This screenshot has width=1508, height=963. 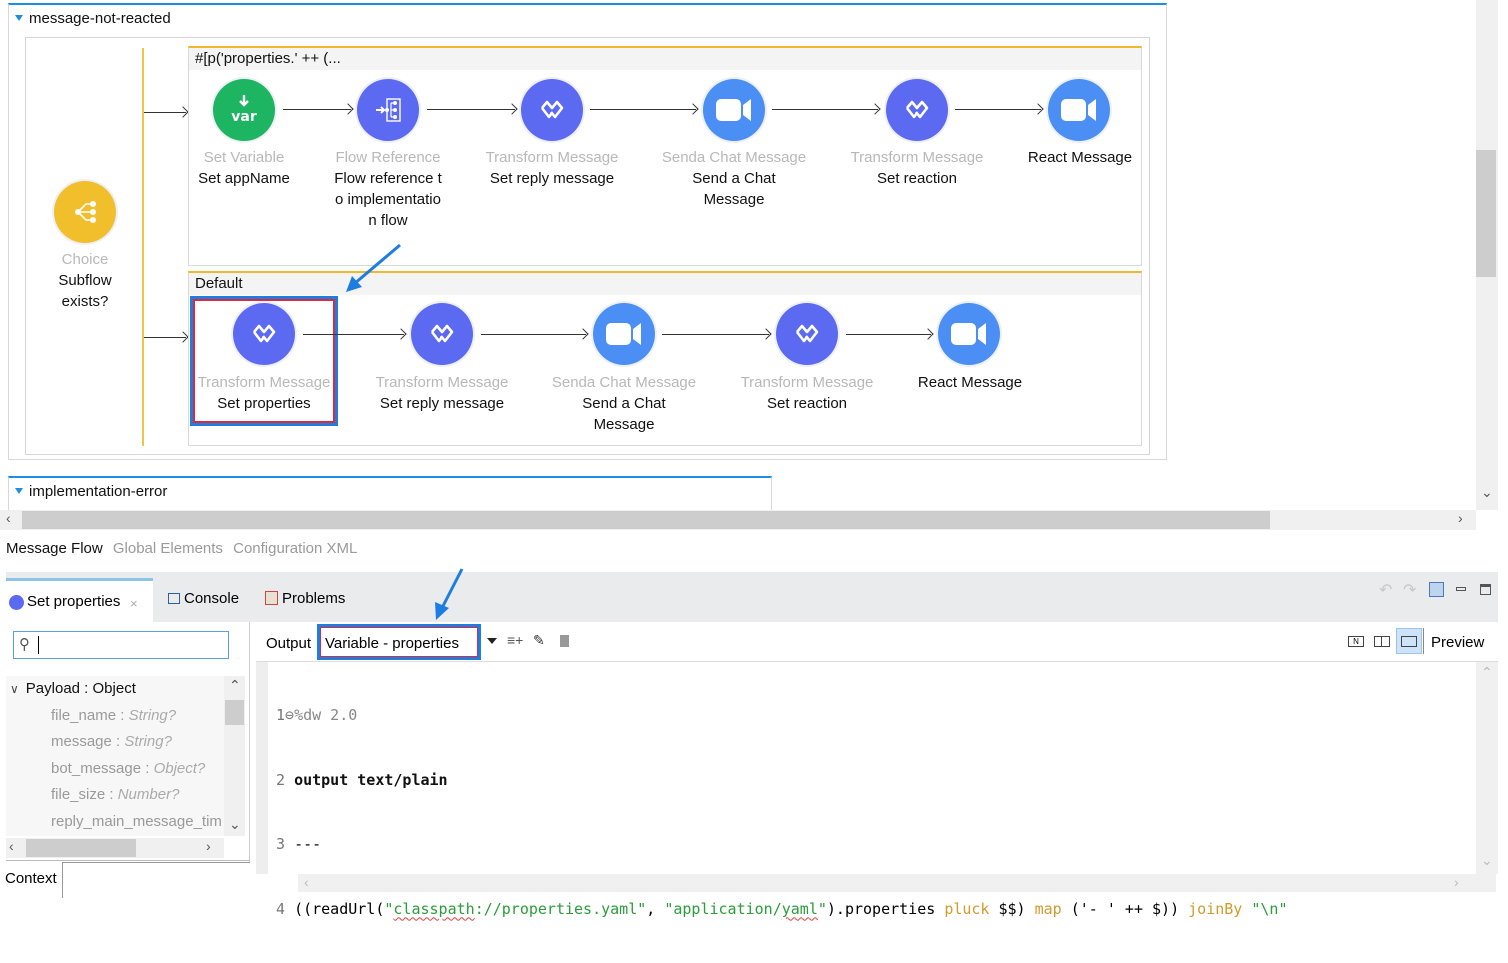 I want to click on token: joinBy, so click(x=1215, y=908).